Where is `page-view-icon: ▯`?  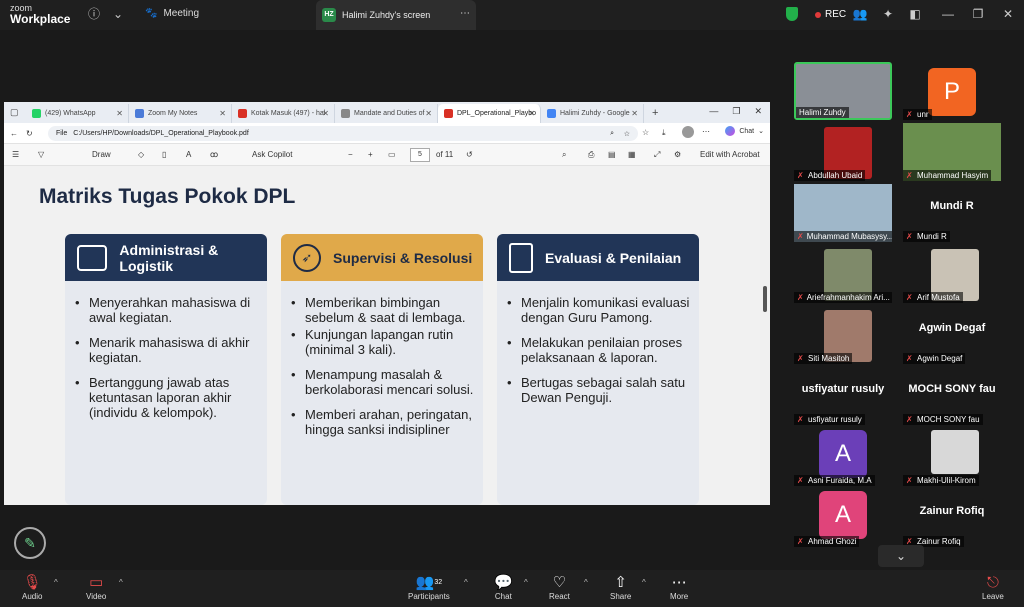
page-view-icon: ▯ is located at coordinates (164, 154).